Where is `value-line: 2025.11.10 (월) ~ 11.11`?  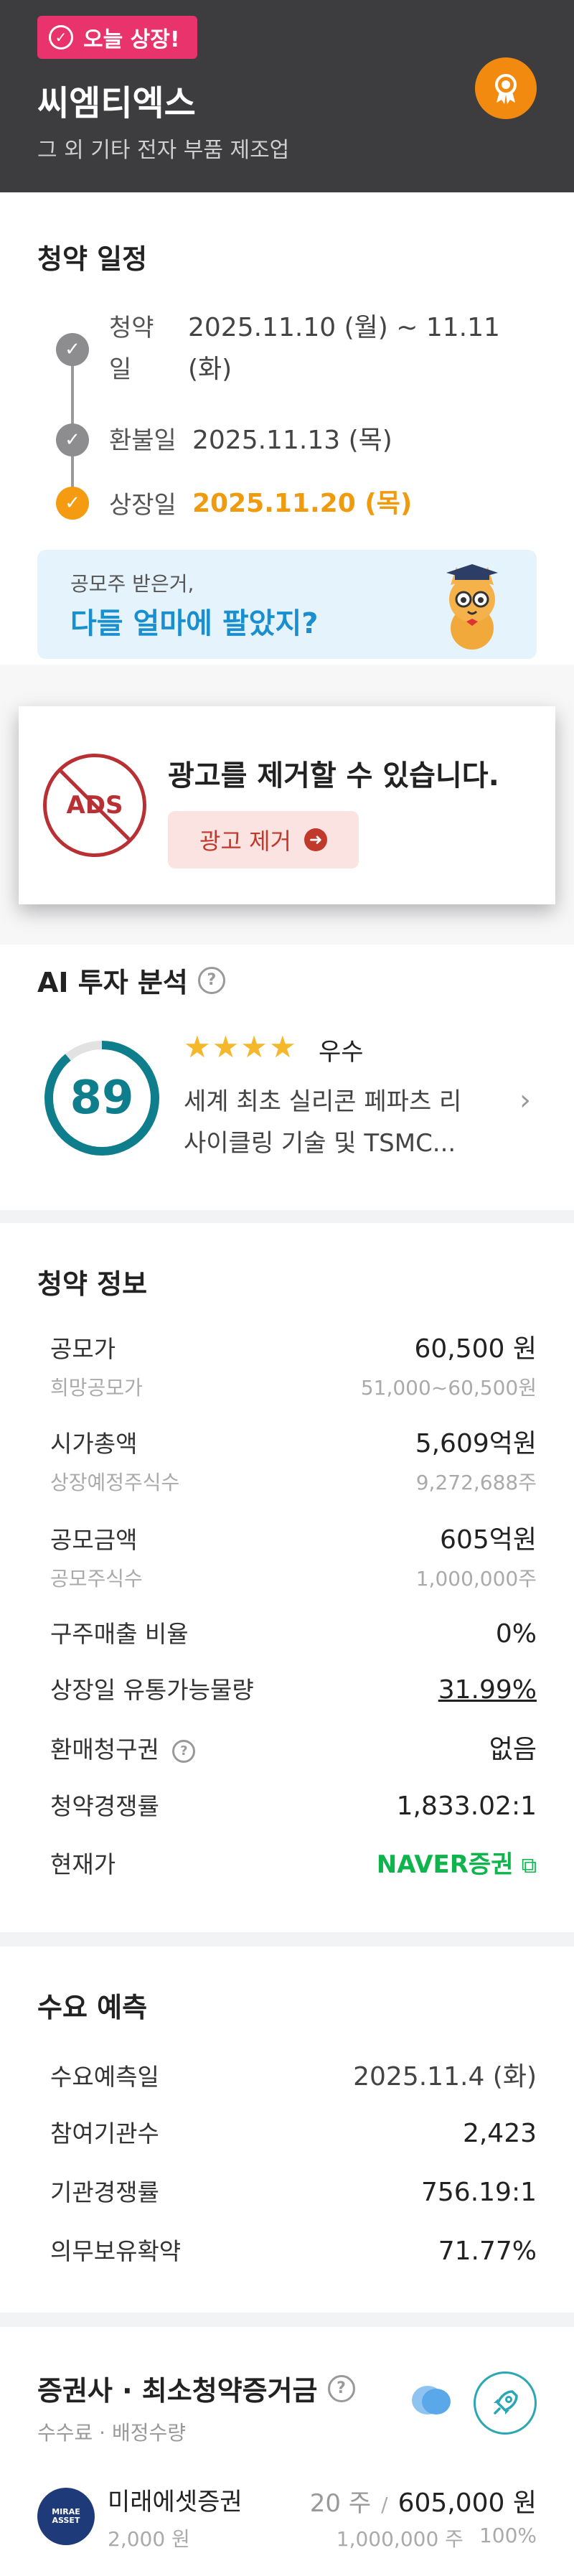
value-line: 2025.11.10 (월) ~ 11.11 is located at coordinates (344, 328).